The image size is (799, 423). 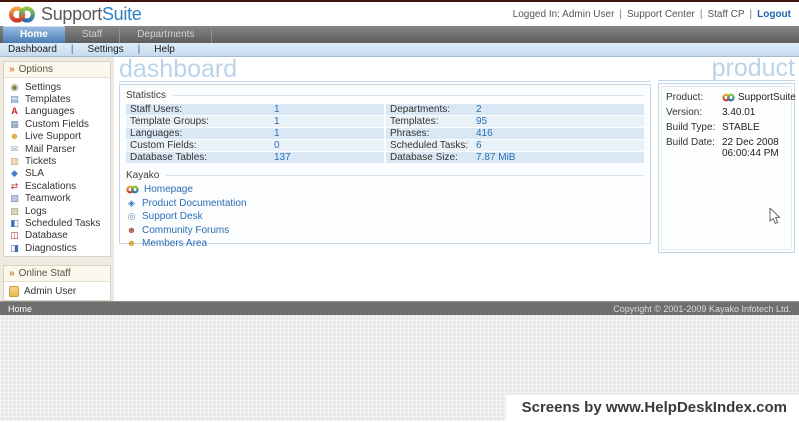 I want to click on sidebar-item-logs: ▨ Logs, so click(x=57, y=211).